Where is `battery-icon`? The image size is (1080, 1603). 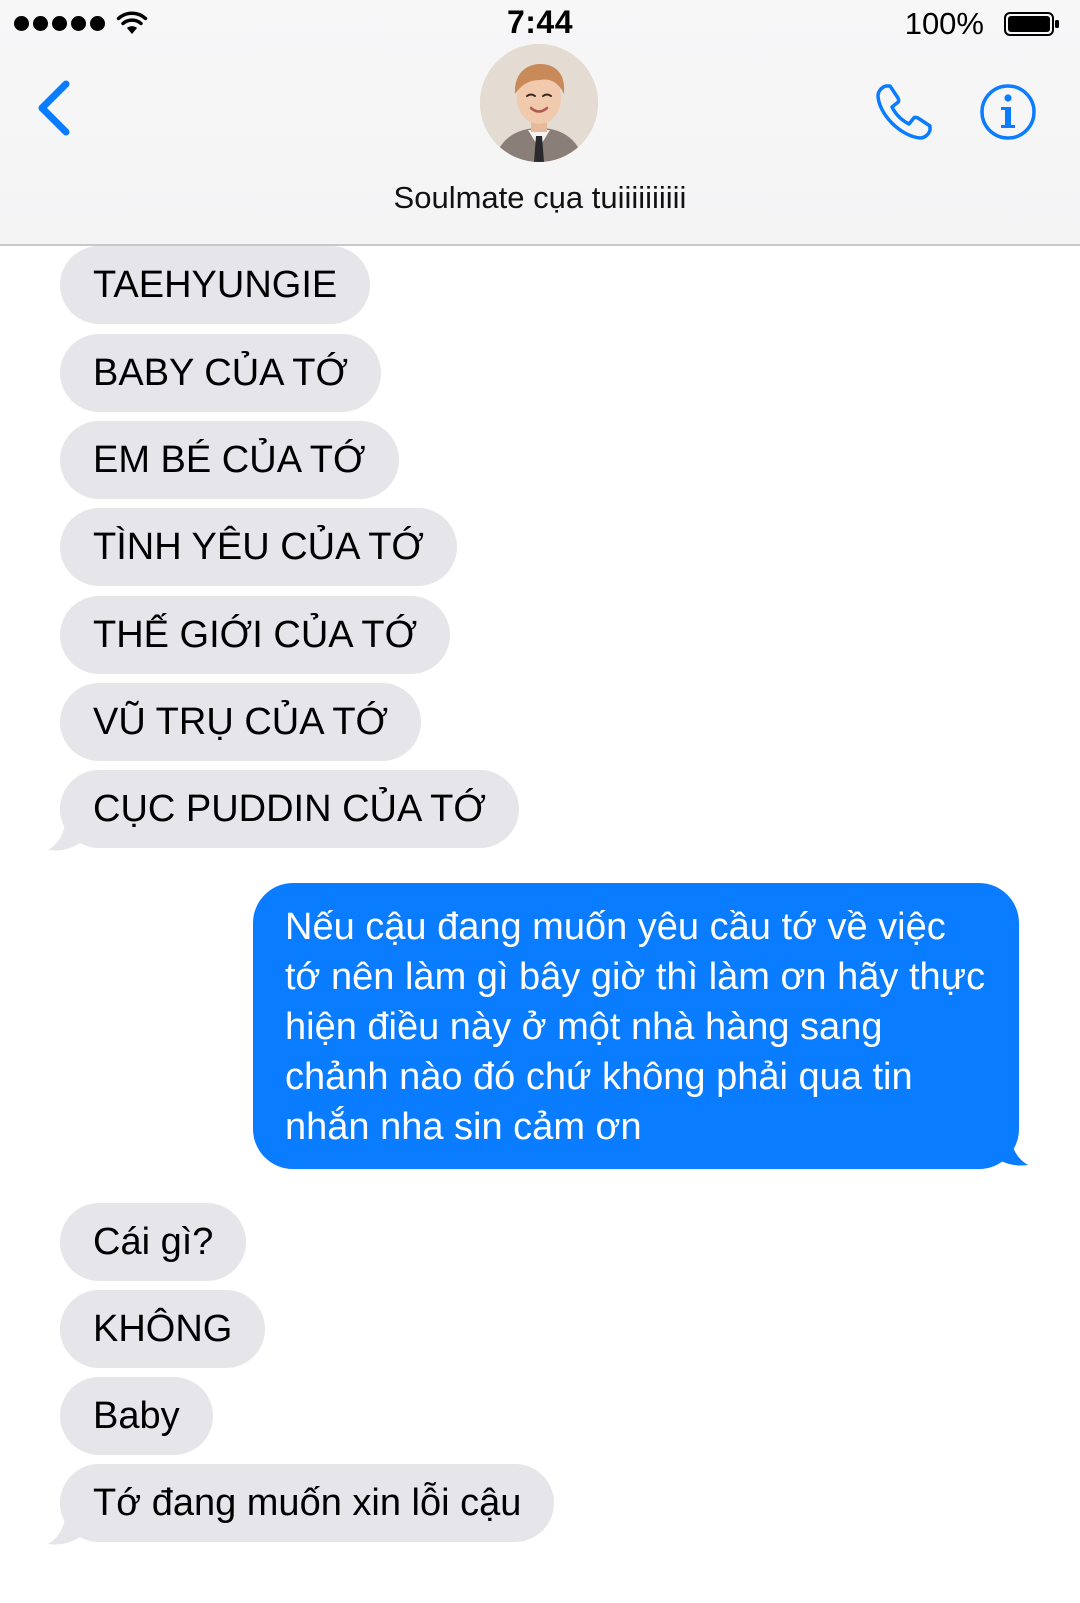 battery-icon is located at coordinates (1031, 24).